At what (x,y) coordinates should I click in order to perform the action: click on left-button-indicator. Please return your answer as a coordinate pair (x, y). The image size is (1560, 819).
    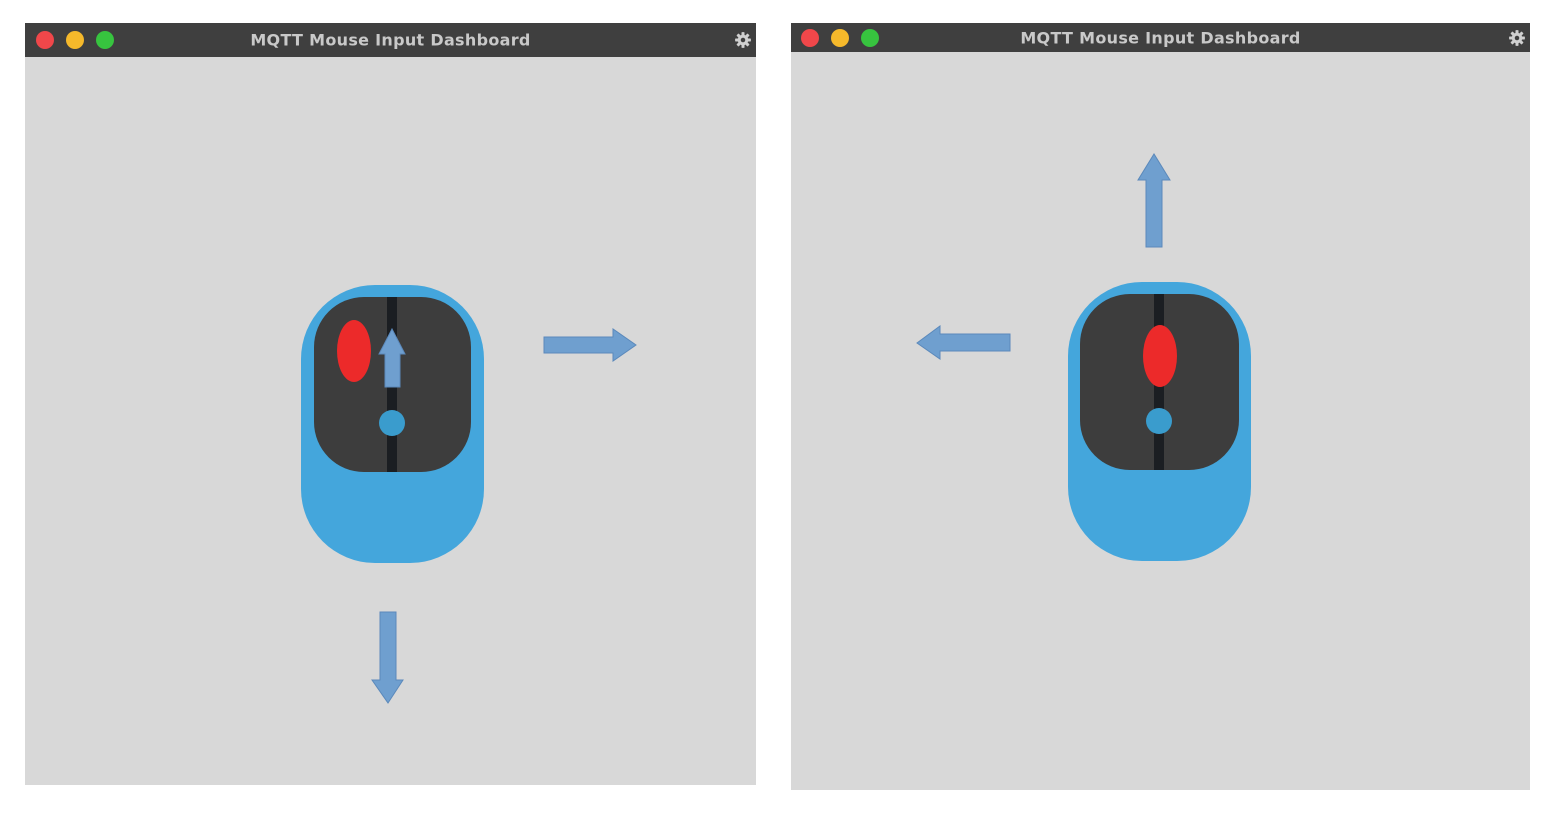
    Looking at the image, I should click on (354, 351).